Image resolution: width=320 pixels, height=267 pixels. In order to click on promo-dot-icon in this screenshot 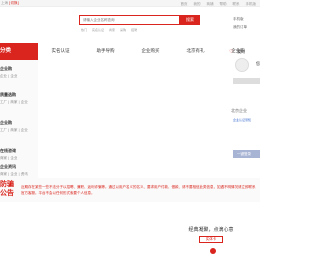, I will do `click(213, 251)`.